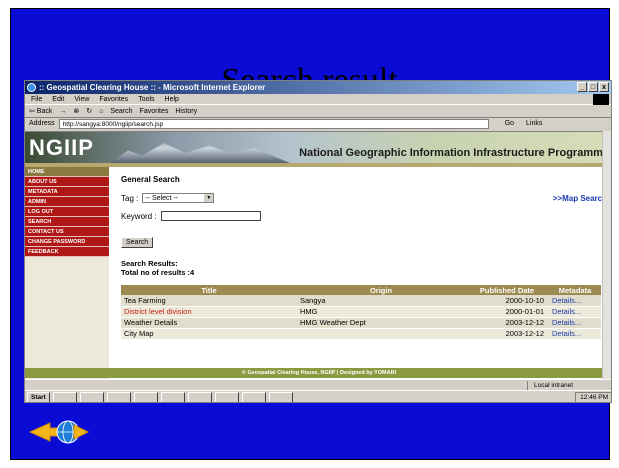  I want to click on tag-row: Tag : -- Select -- ▼, so click(168, 198).